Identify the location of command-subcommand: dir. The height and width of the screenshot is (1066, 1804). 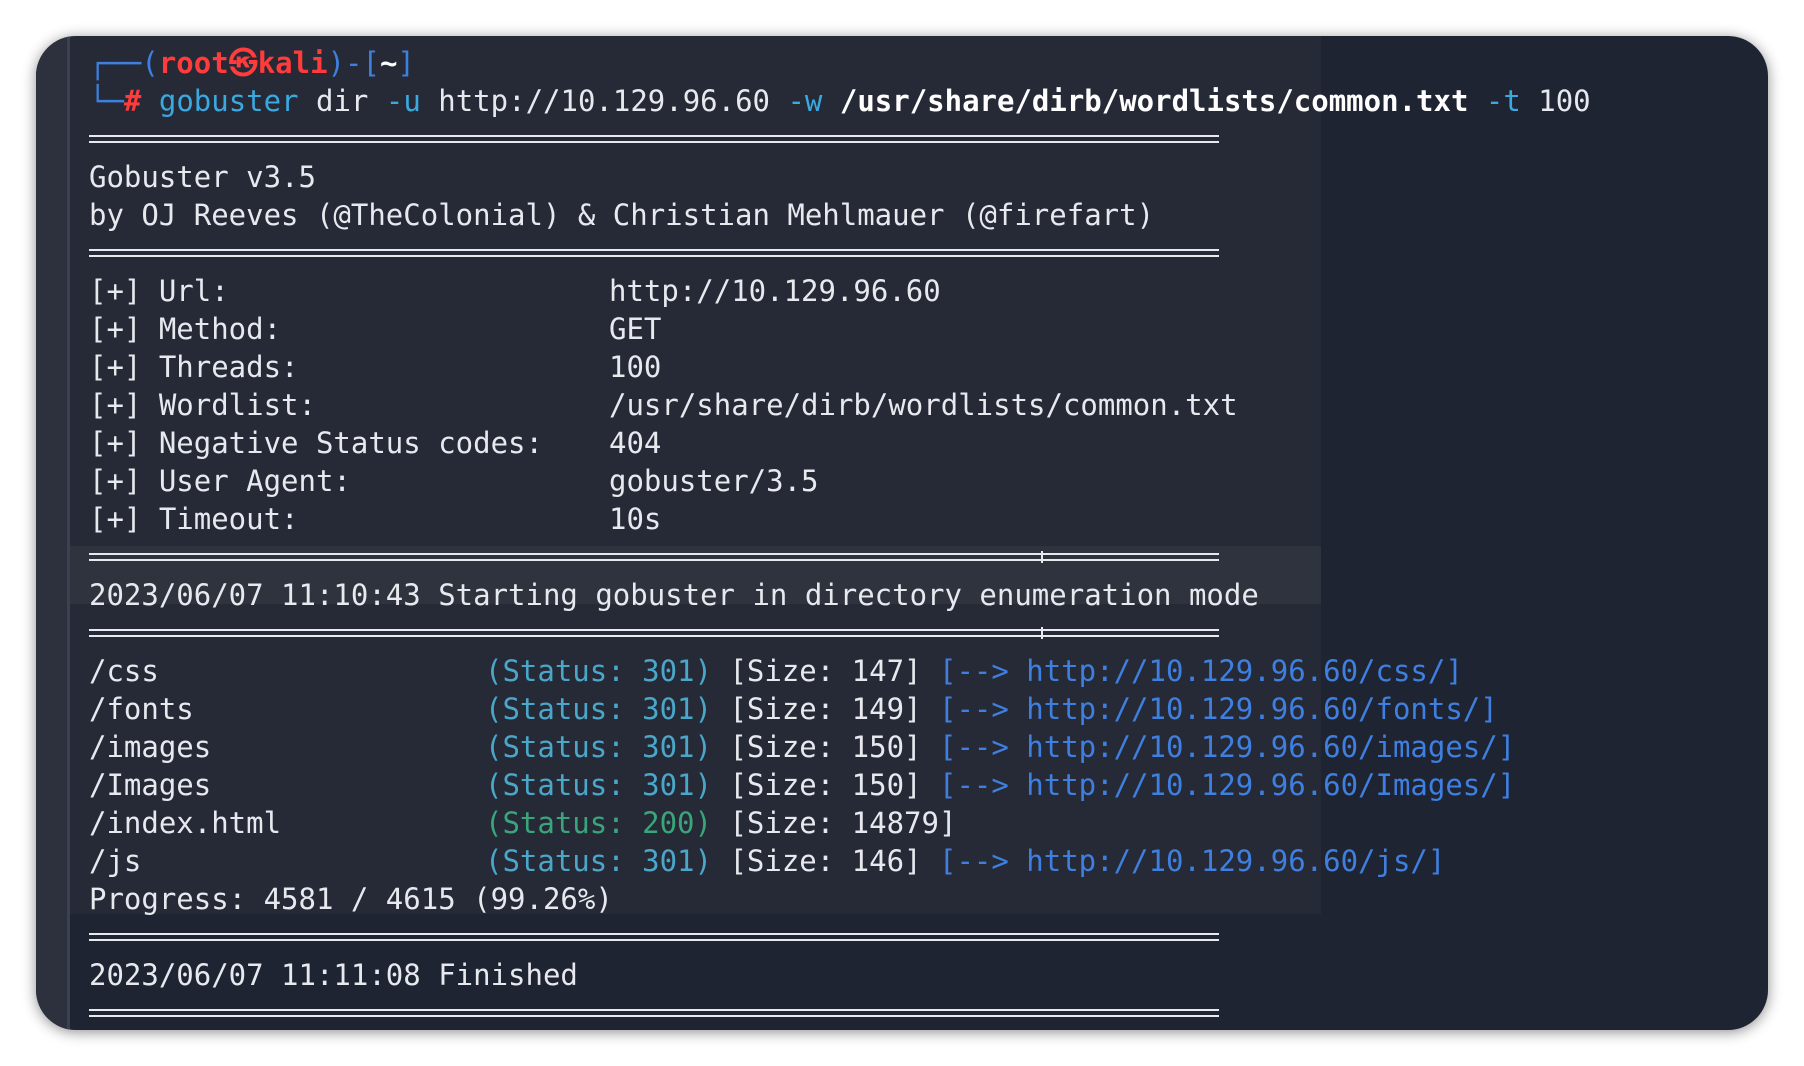
(342, 101).